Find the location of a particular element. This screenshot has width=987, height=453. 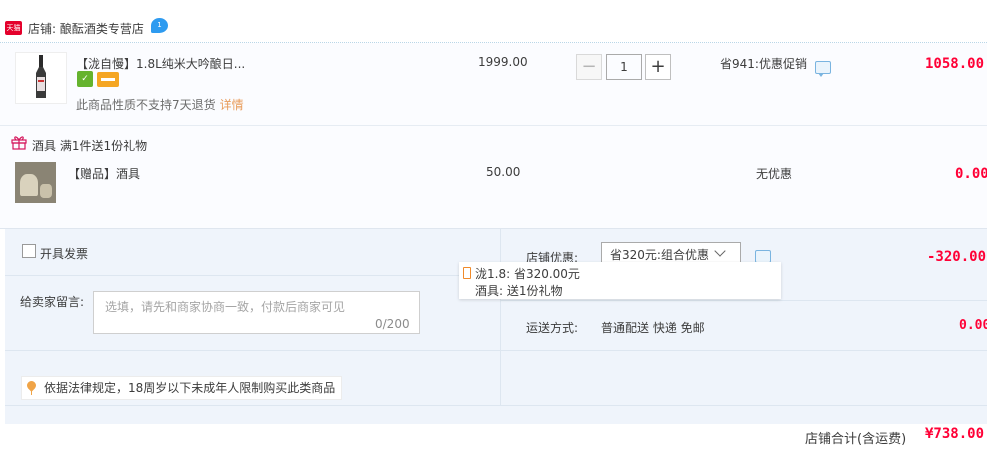

gift-promo-title: 酒具 满1件送1份礼物 is located at coordinates (90, 146).